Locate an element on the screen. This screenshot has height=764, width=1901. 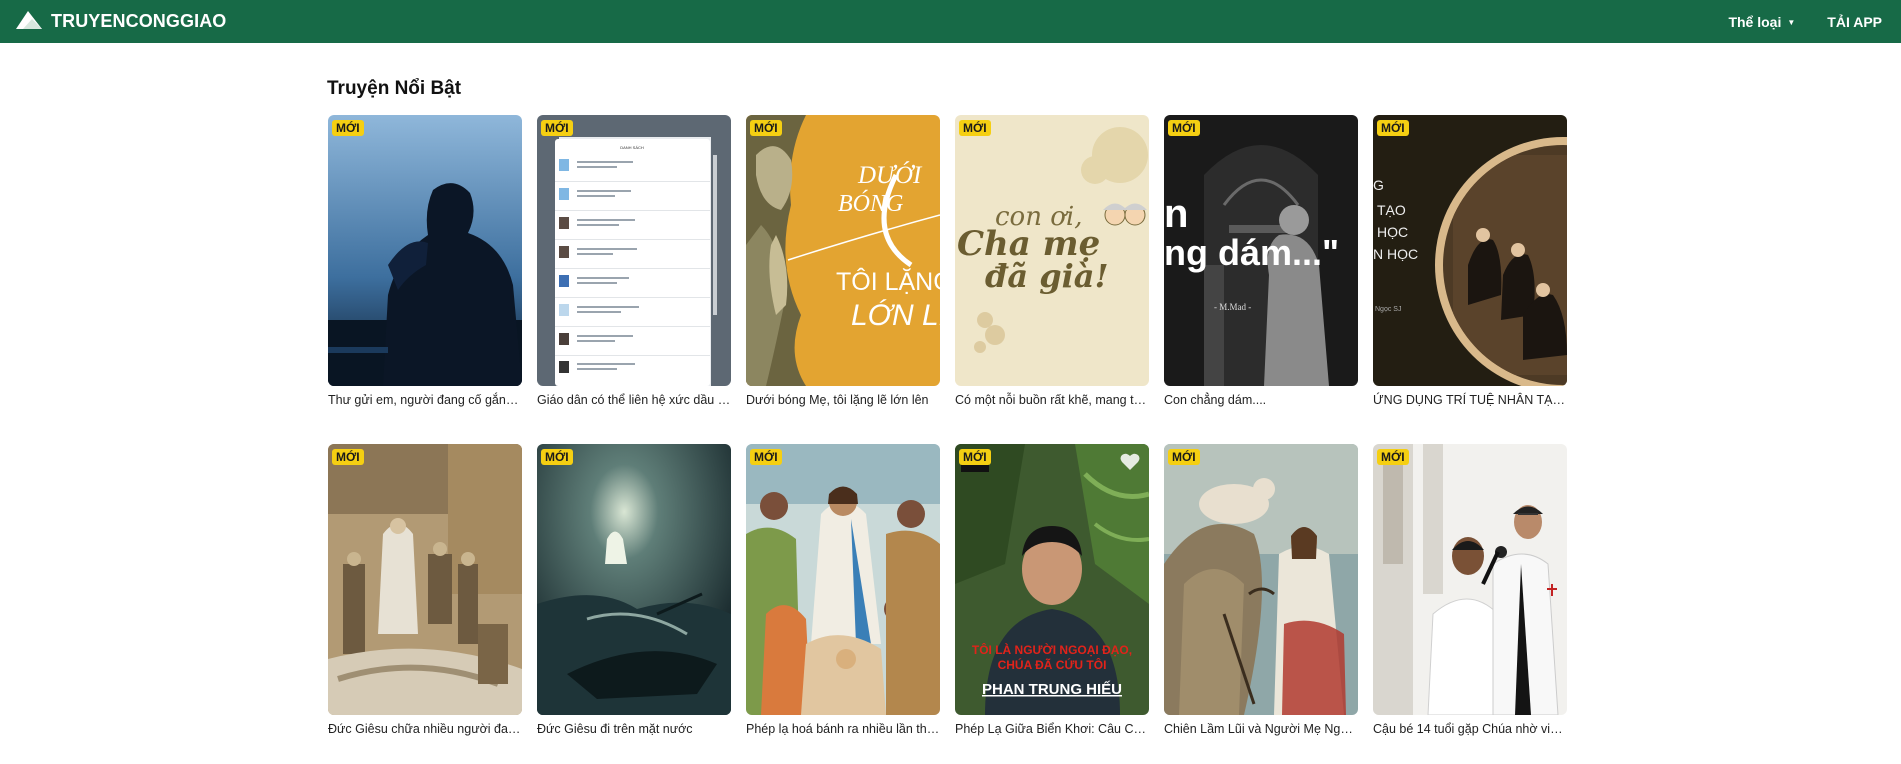
seminary-image: G TẠO HỌC N HỌC Ngọc SJ is located at coordinates (1470, 250).